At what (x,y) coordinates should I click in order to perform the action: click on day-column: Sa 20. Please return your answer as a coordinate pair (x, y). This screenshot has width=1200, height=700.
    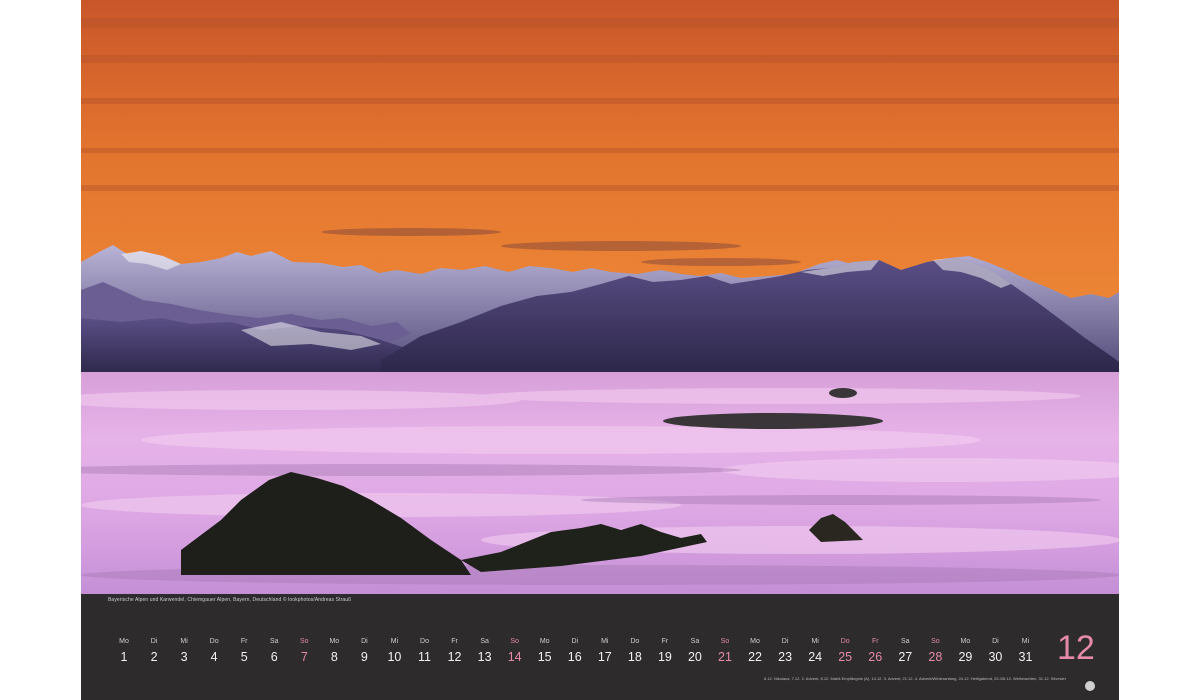
    Looking at the image, I should click on (695, 651).